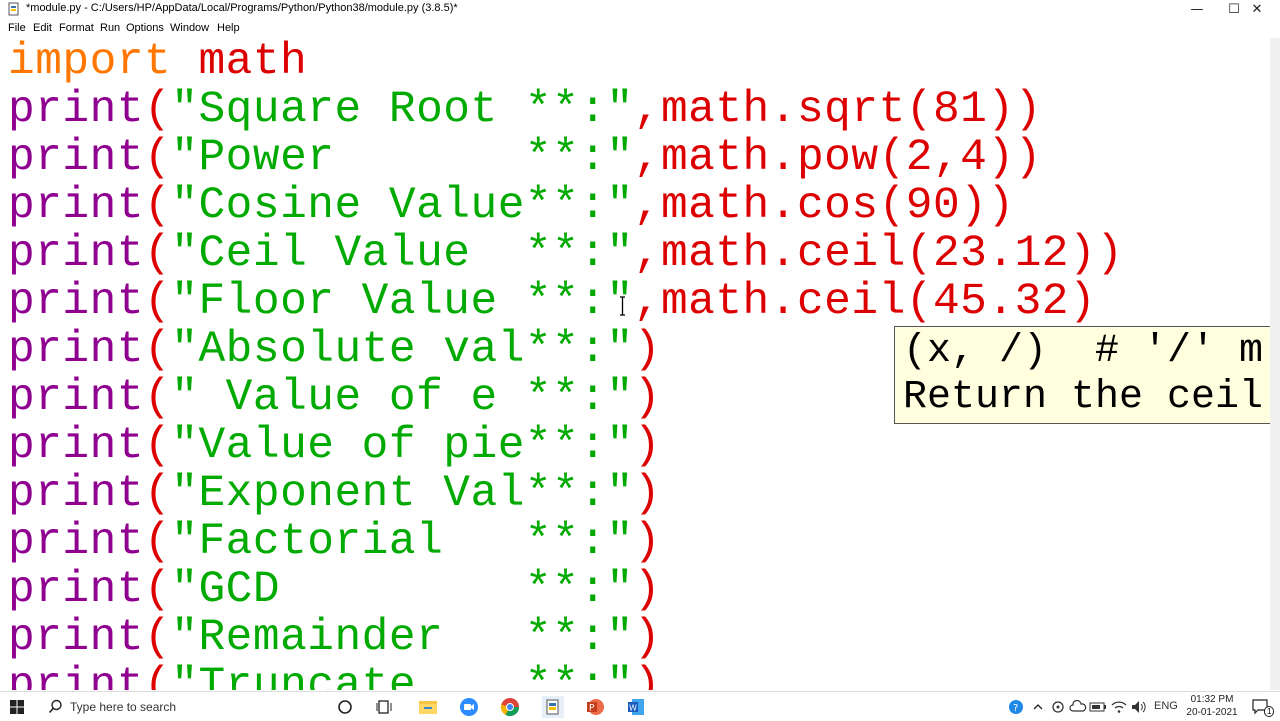 The height and width of the screenshot is (721, 1280). Describe the element at coordinates (552, 302) in the screenshot. I see `code-line: print("Floor Value **:",math.ceil(45.32)` at that location.